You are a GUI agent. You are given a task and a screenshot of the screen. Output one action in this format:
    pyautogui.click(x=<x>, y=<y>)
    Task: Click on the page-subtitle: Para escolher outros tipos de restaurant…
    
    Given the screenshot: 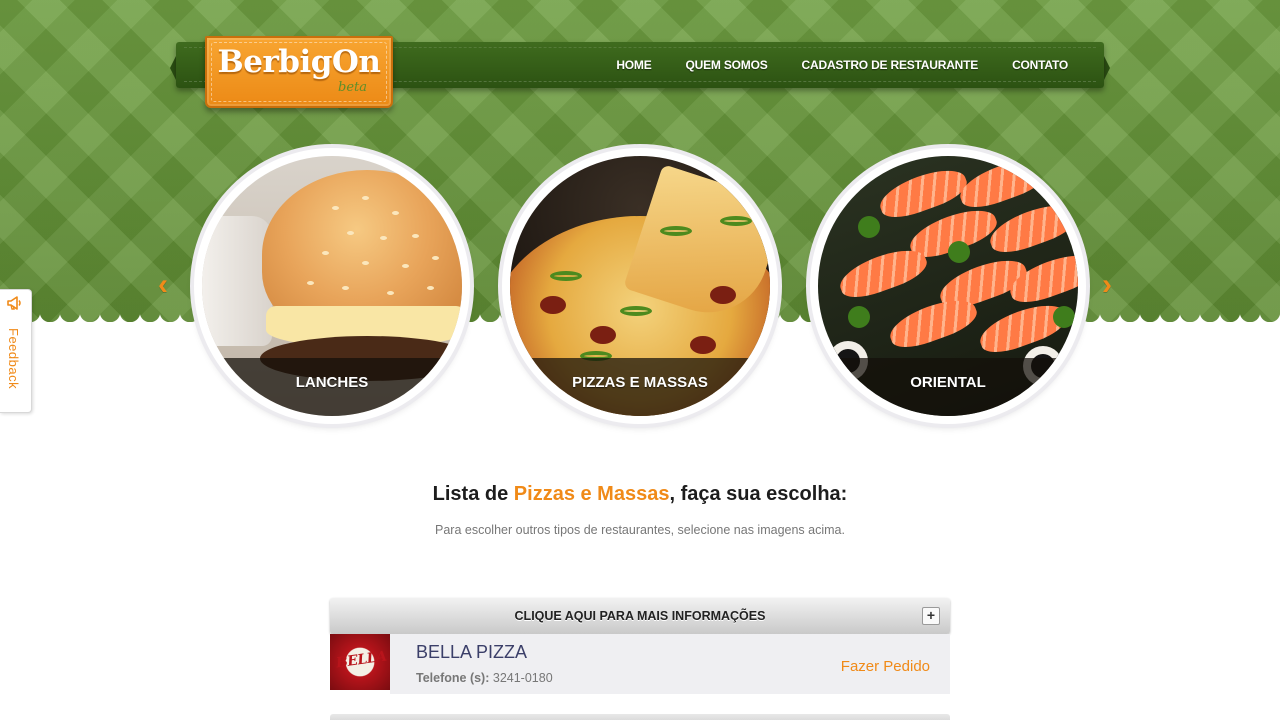 What is the action you would take?
    pyautogui.click(x=640, y=530)
    